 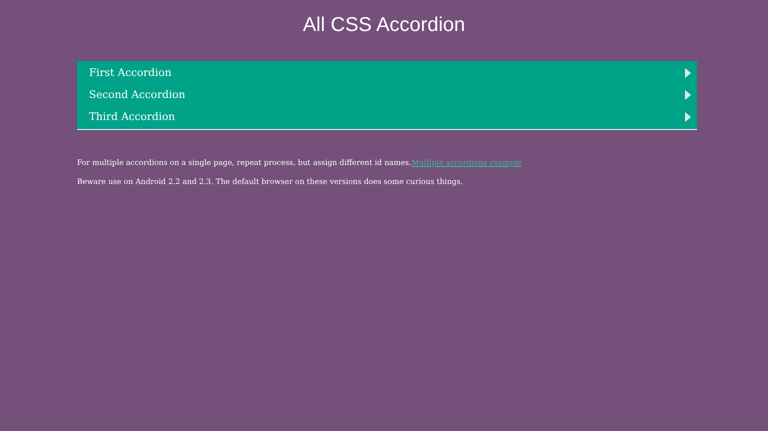 What do you see at coordinates (387, 73) in the screenshot?
I see `accordion-header: First Accordion` at bounding box center [387, 73].